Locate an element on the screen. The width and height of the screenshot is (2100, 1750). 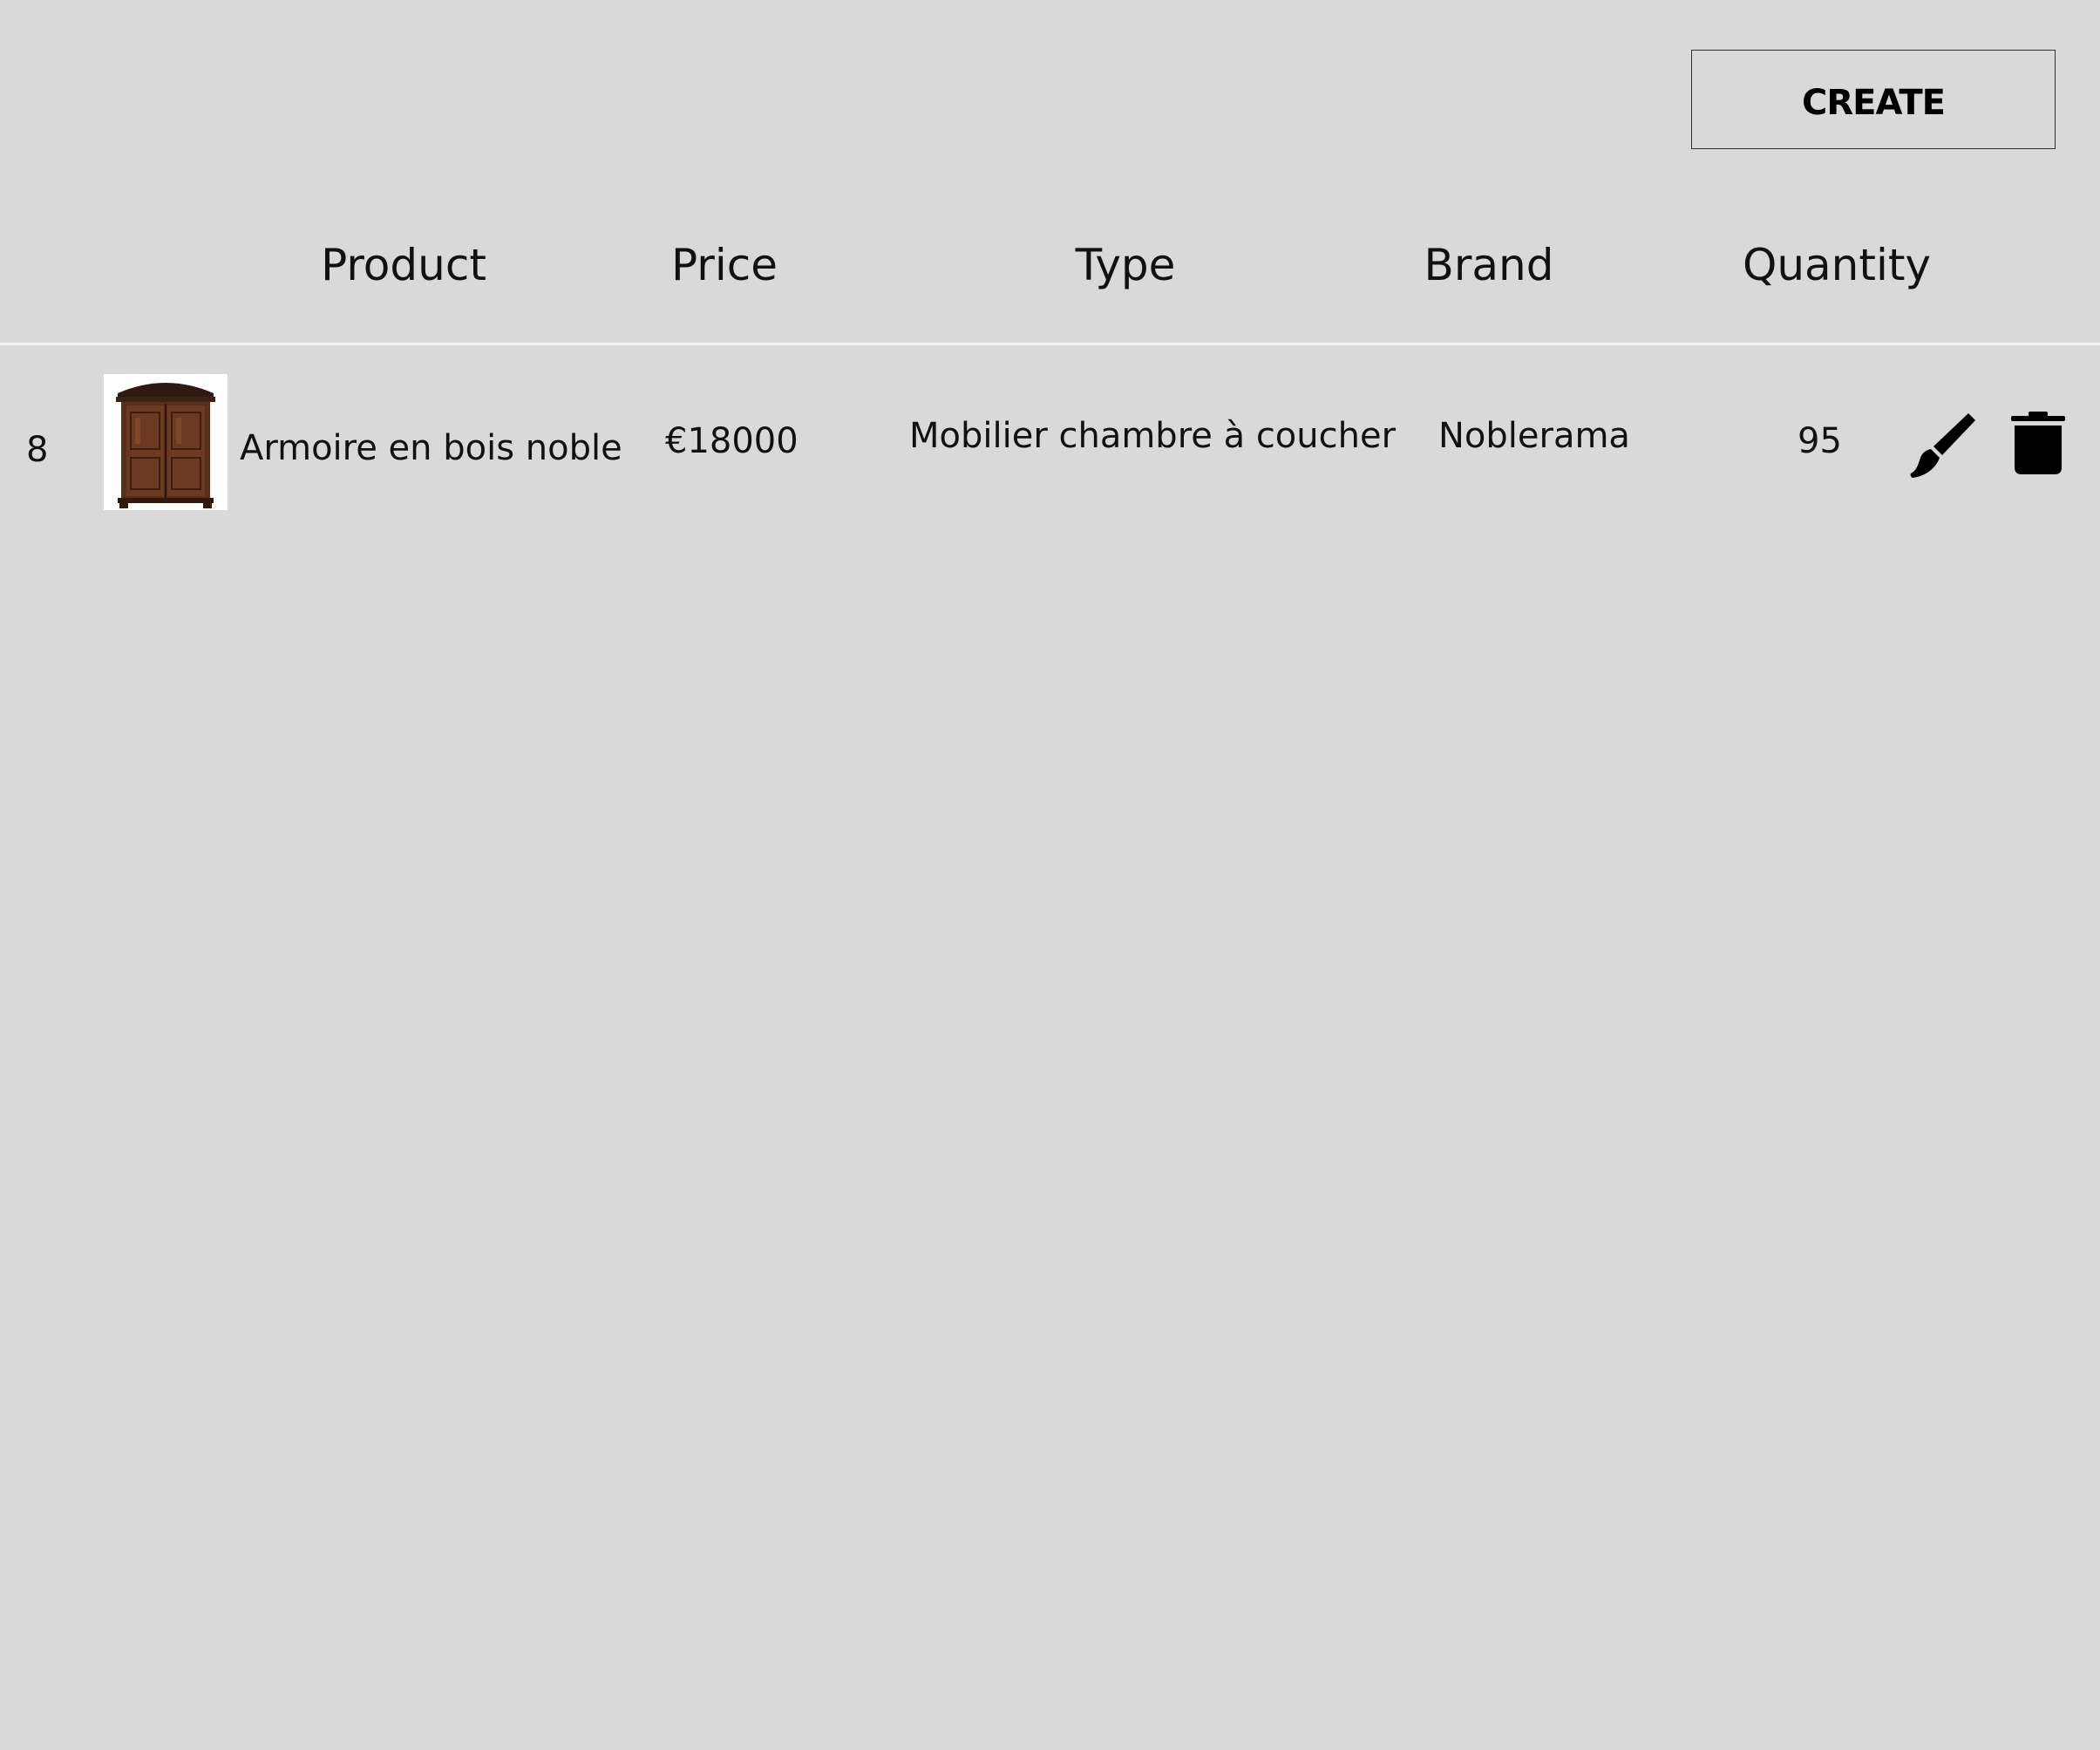
column-header-product: Product is located at coordinates (404, 265).